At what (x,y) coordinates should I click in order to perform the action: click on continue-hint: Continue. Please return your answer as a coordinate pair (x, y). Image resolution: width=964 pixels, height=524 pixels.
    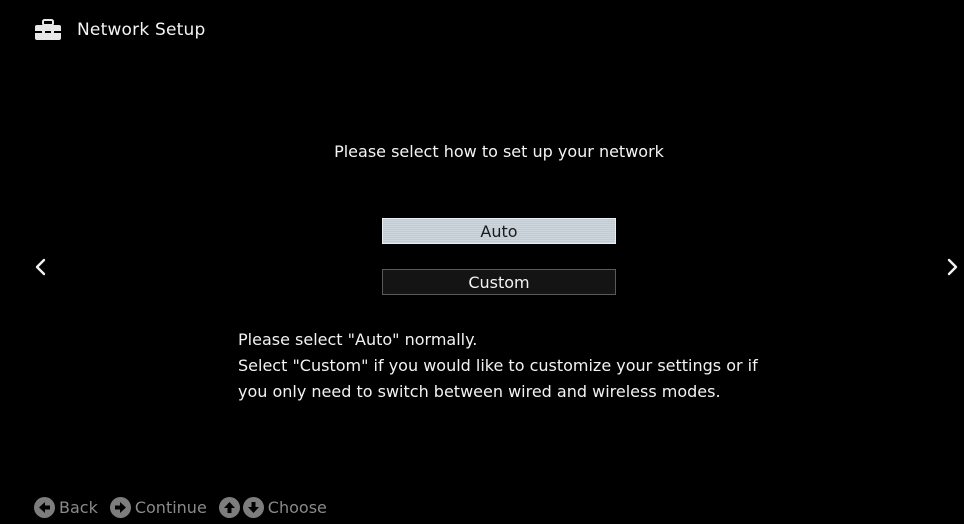
    Looking at the image, I should click on (158, 507).